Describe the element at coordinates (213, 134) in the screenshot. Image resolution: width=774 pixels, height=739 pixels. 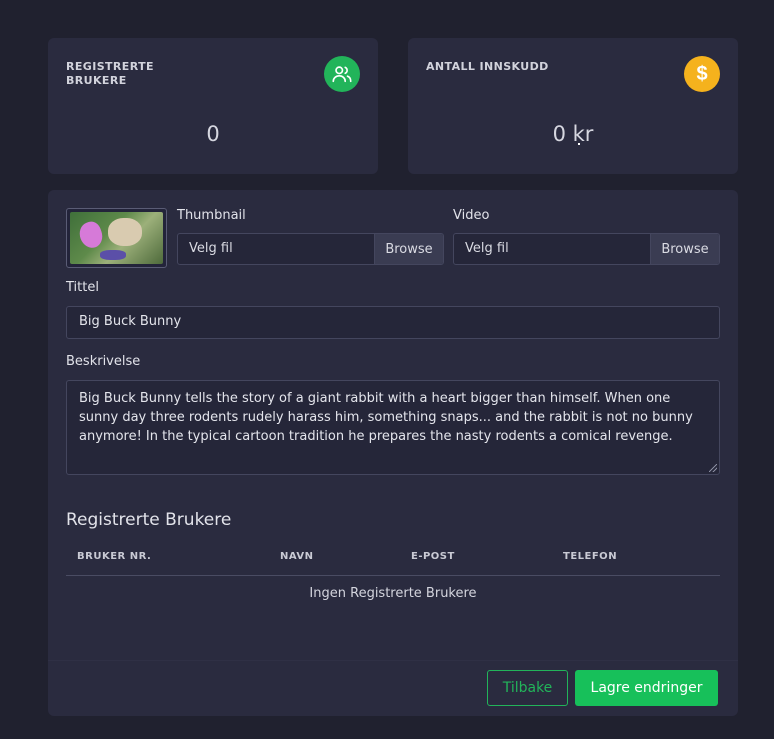
I see `stat-value: 0` at that location.